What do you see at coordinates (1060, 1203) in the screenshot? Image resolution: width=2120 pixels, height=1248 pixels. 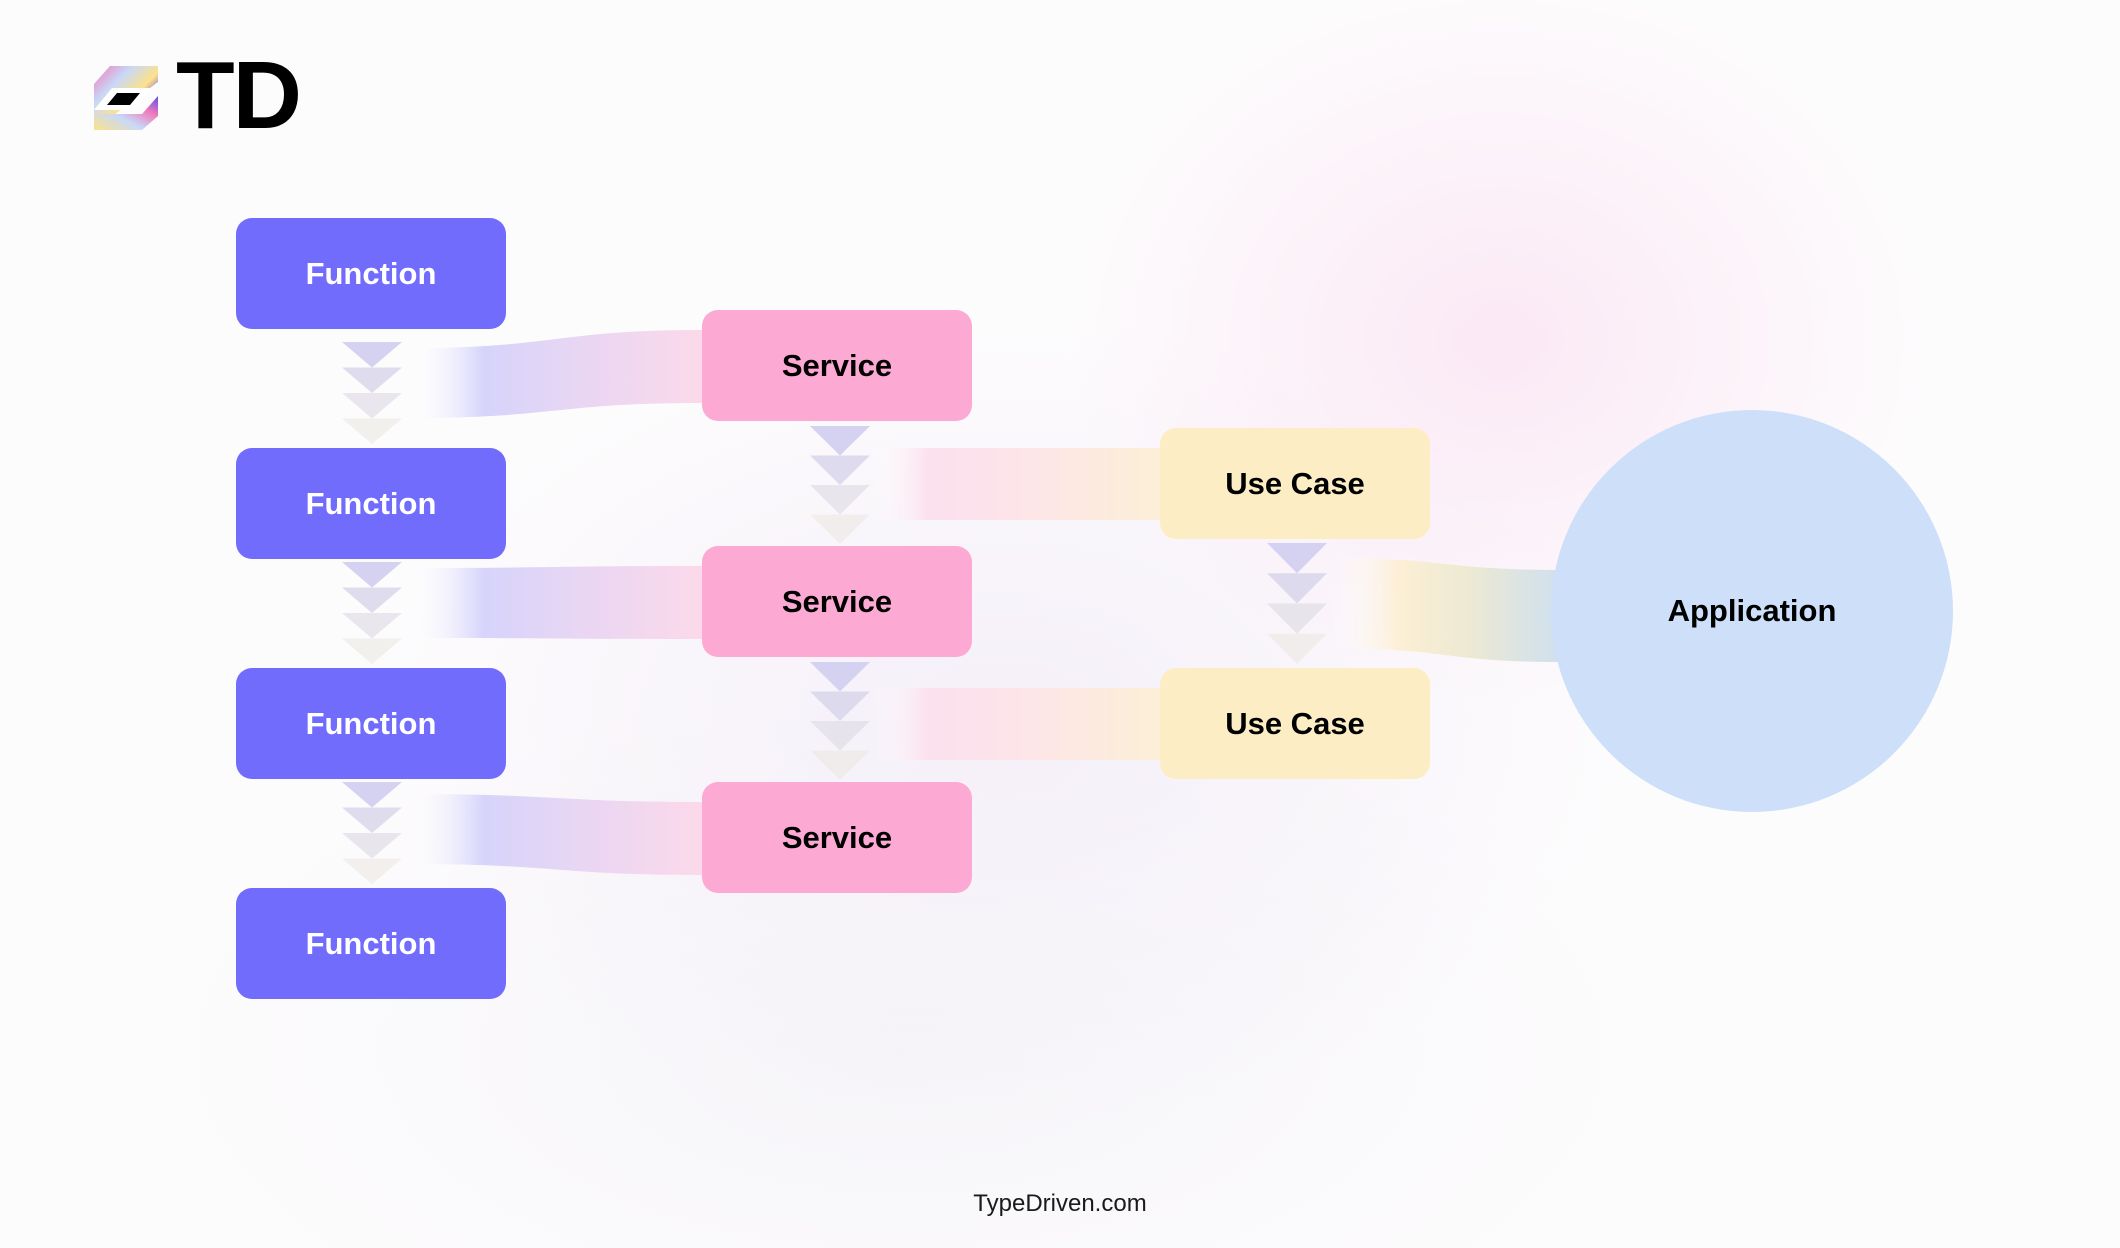 I see `footer-url: TypeDriven.com` at bounding box center [1060, 1203].